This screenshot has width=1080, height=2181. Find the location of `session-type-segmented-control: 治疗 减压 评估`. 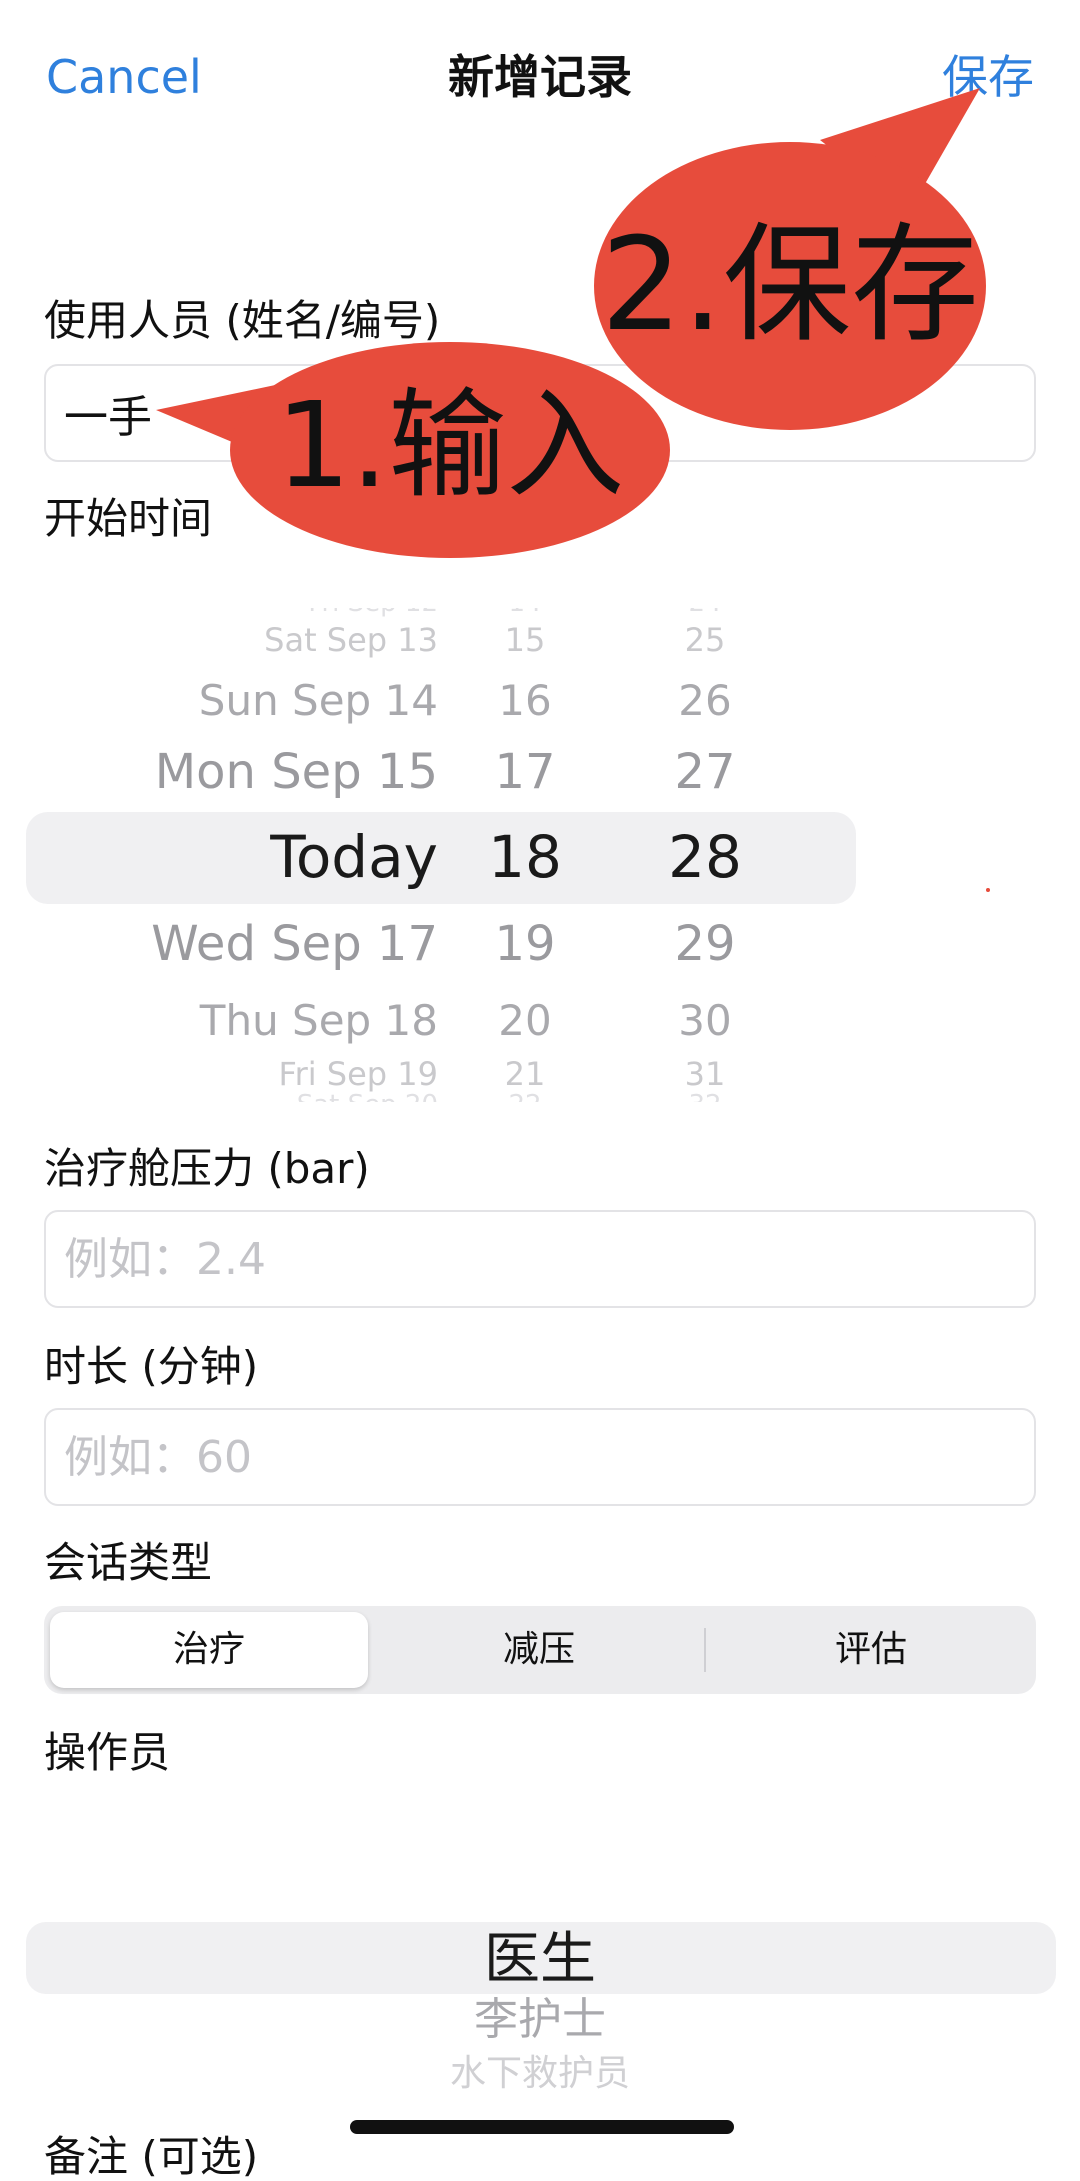

session-type-segmented-control: 治疗 减压 评估 is located at coordinates (540, 1650).